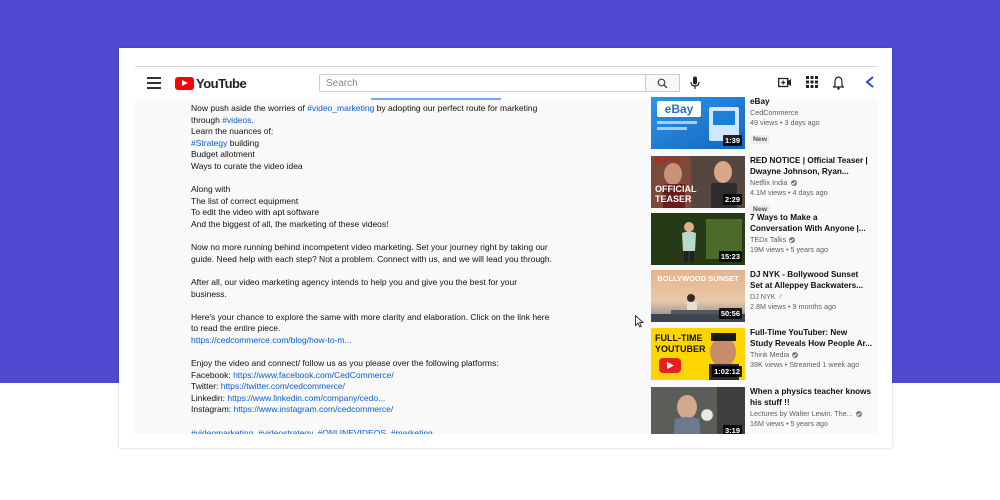 The height and width of the screenshot is (500, 1000). I want to click on menu-icon, so click(154, 83).